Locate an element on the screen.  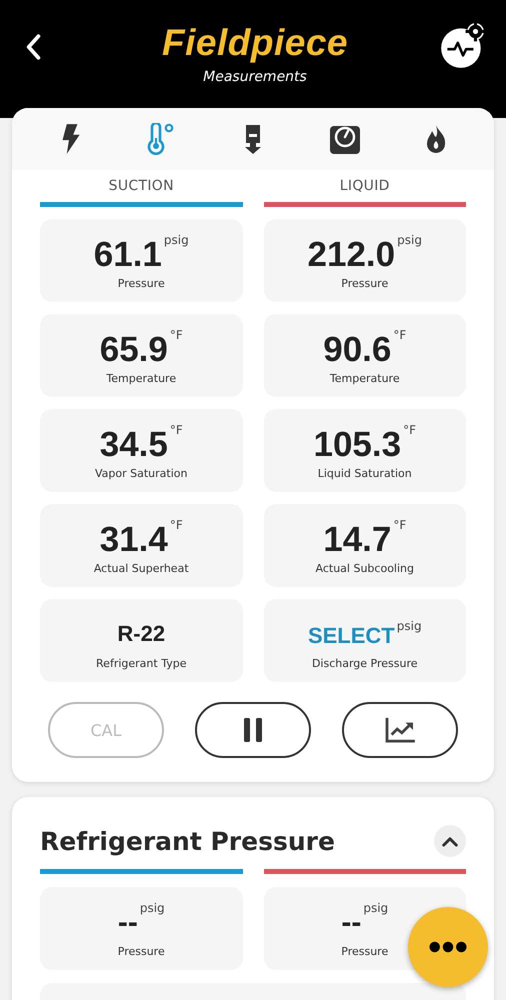
back-icon is located at coordinates (33, 47).